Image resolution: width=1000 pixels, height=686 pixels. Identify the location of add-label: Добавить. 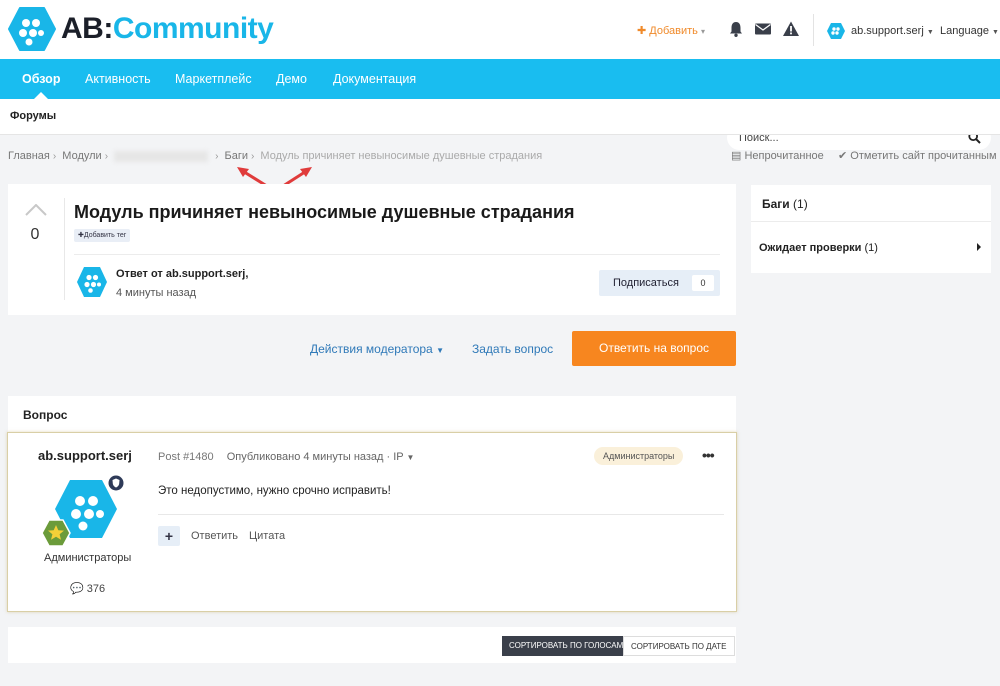
(673, 31).